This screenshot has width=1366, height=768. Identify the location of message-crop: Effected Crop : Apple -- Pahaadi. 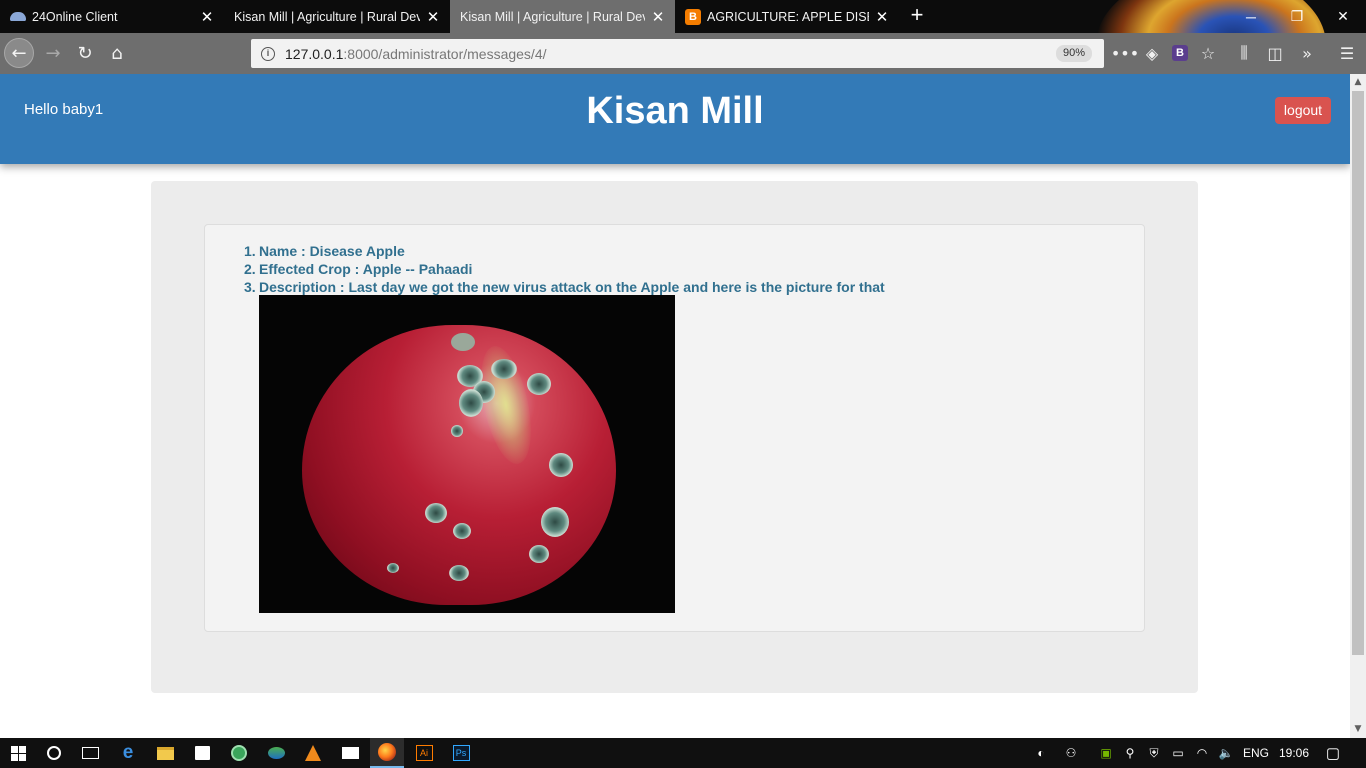
(366, 269).